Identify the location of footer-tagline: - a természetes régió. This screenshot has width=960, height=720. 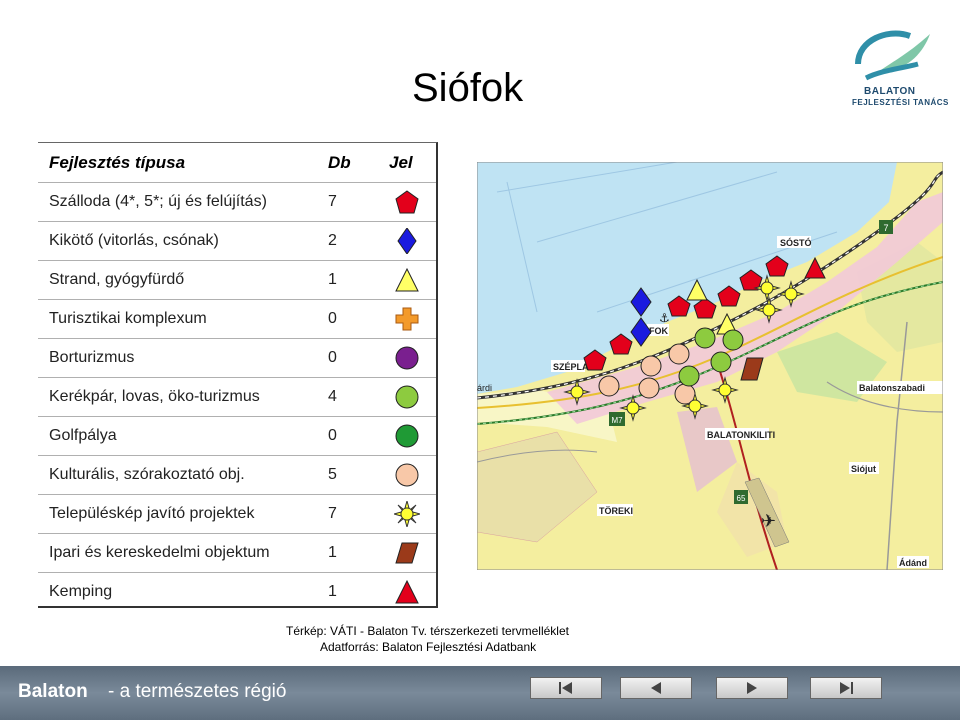
(197, 691).